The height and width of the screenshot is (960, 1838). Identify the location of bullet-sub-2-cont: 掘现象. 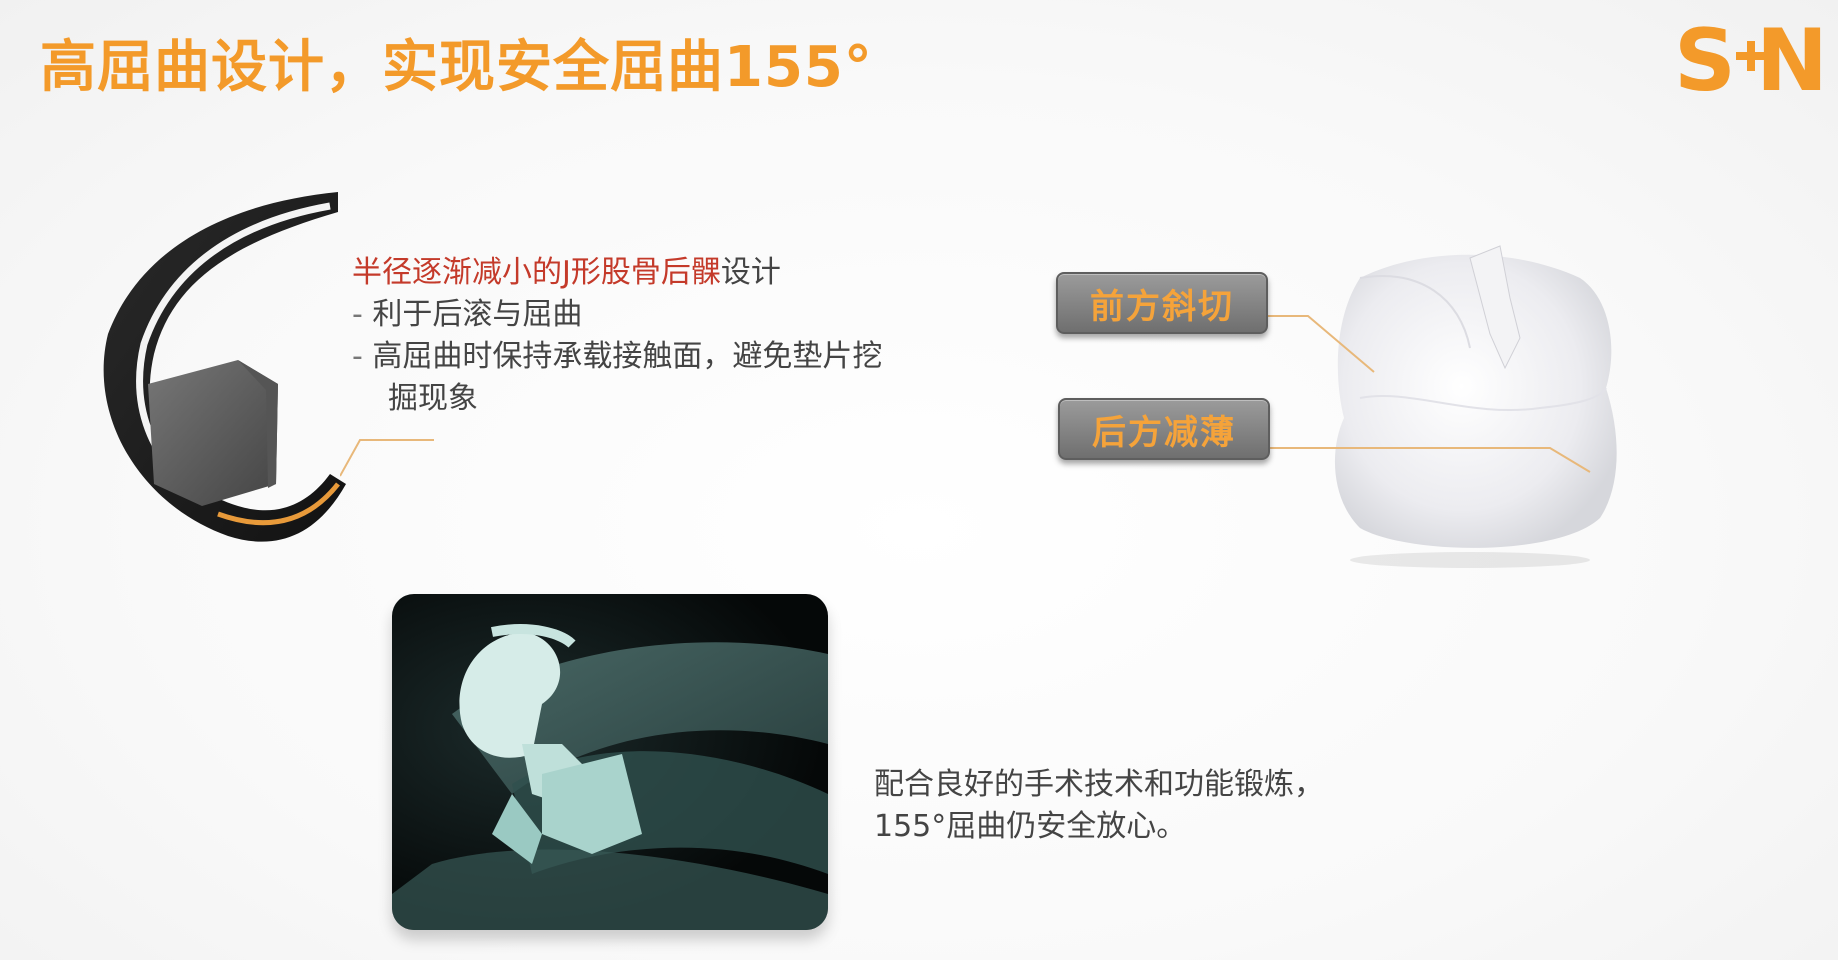
(433, 398).